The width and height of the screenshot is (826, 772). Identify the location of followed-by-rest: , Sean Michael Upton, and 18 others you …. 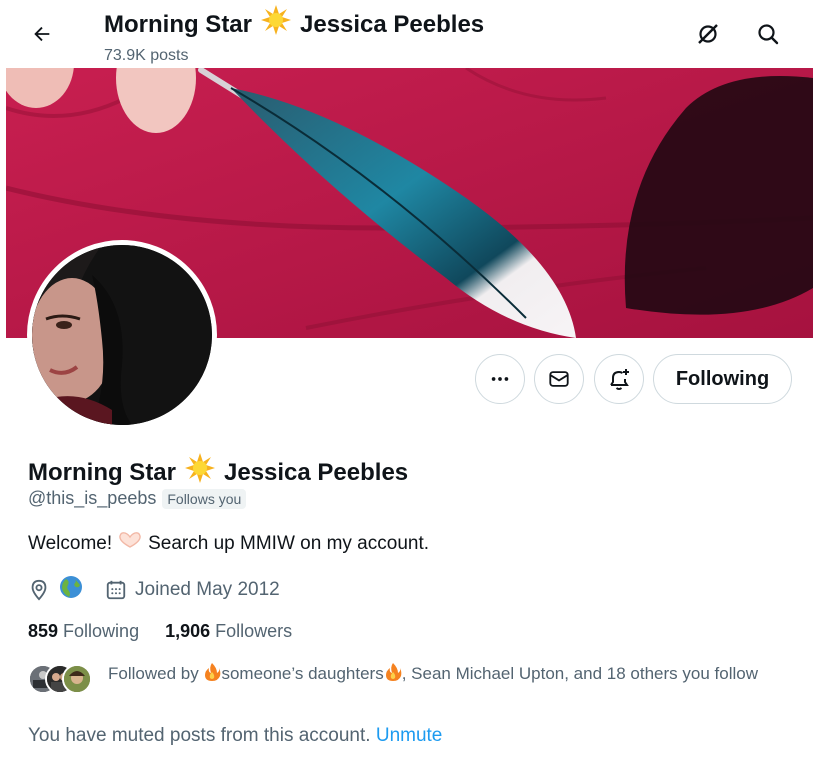
(579, 673).